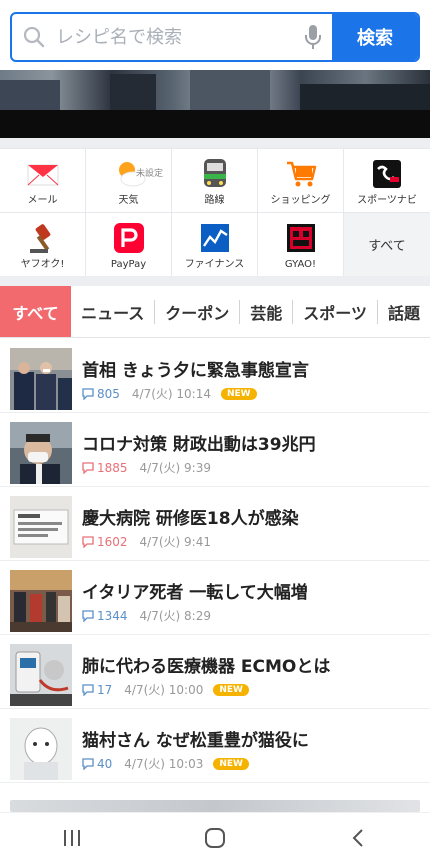 The width and height of the screenshot is (430, 862). What do you see at coordinates (387, 200) in the screenshot?
I see `service-label: スポーツナビ` at bounding box center [387, 200].